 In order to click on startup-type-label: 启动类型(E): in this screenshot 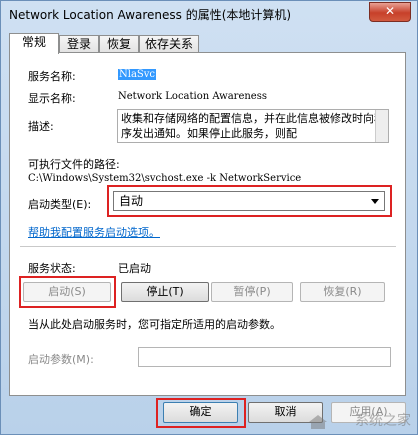, I will do `click(60, 204)`.